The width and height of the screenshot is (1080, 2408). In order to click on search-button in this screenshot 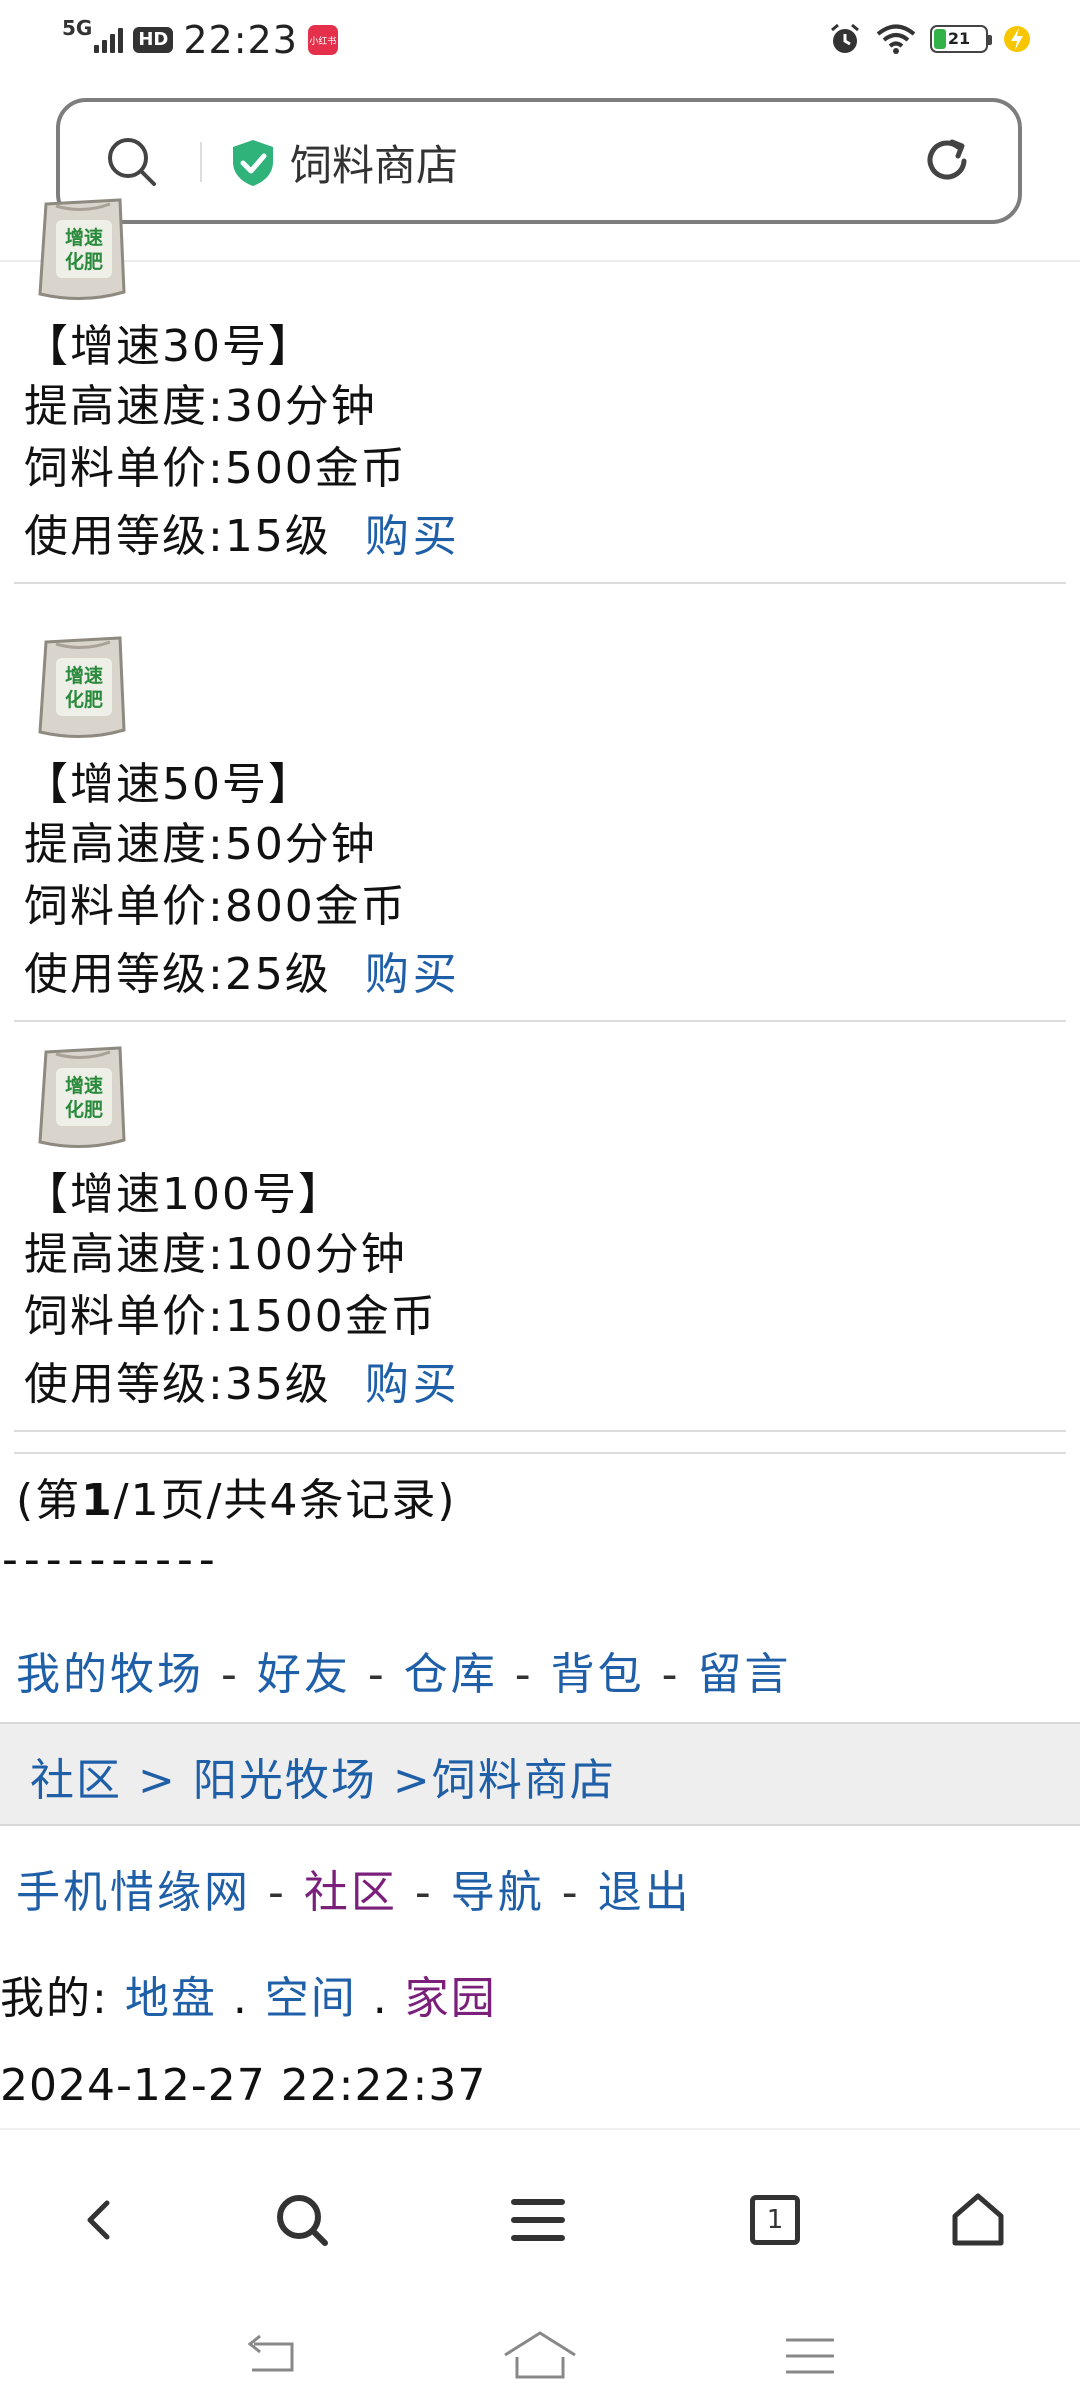, I will do `click(302, 2220)`.